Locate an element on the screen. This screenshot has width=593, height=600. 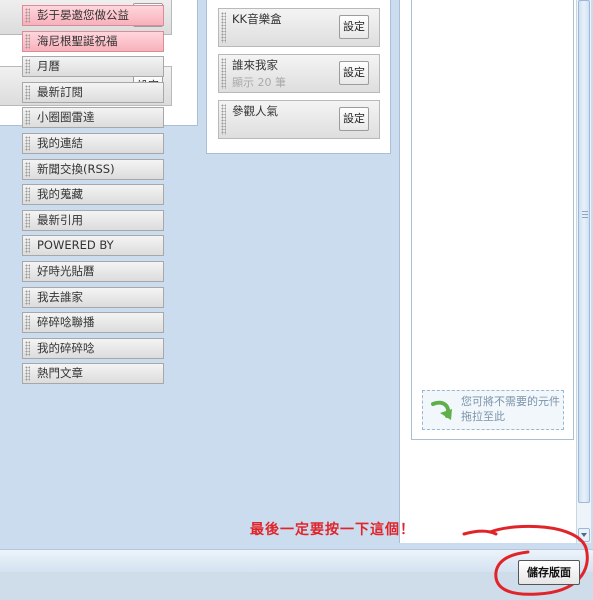
middle-column: KK音樂盒 設定 誰來我家 顯示 20 筆 設定 參觀人氣 設定 is located at coordinates (298, 77).